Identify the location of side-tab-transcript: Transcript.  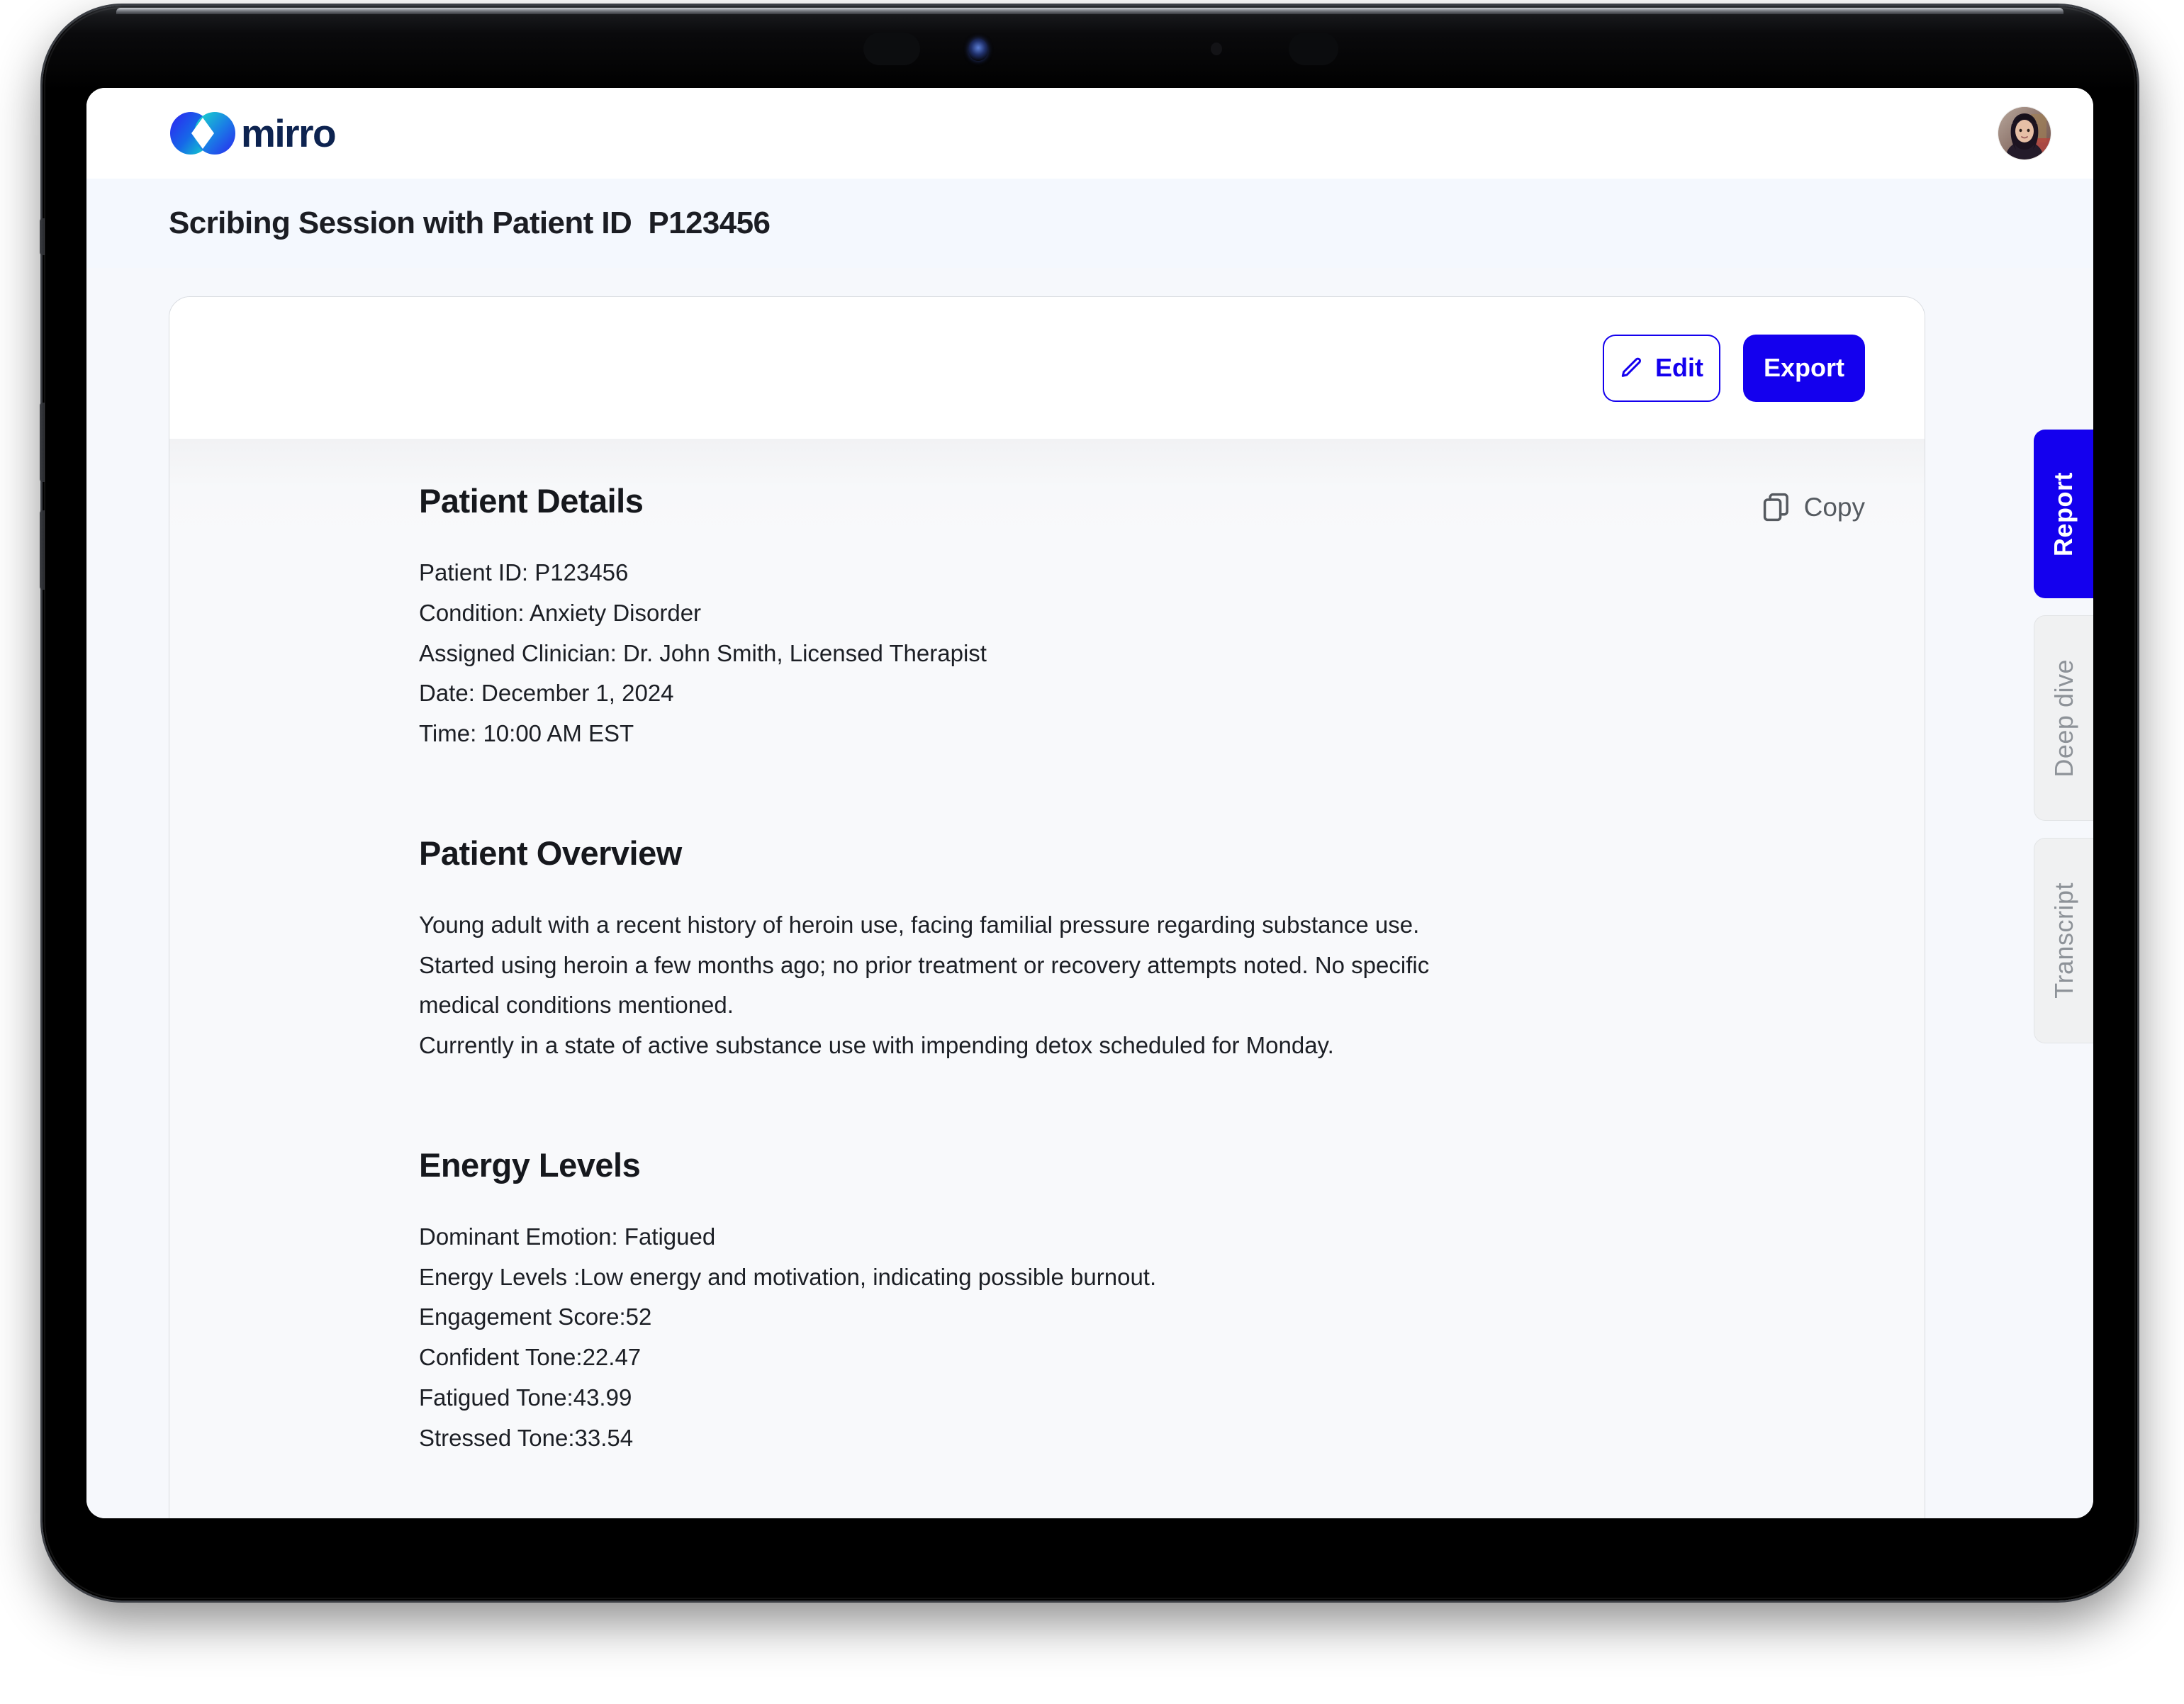
(2064, 941).